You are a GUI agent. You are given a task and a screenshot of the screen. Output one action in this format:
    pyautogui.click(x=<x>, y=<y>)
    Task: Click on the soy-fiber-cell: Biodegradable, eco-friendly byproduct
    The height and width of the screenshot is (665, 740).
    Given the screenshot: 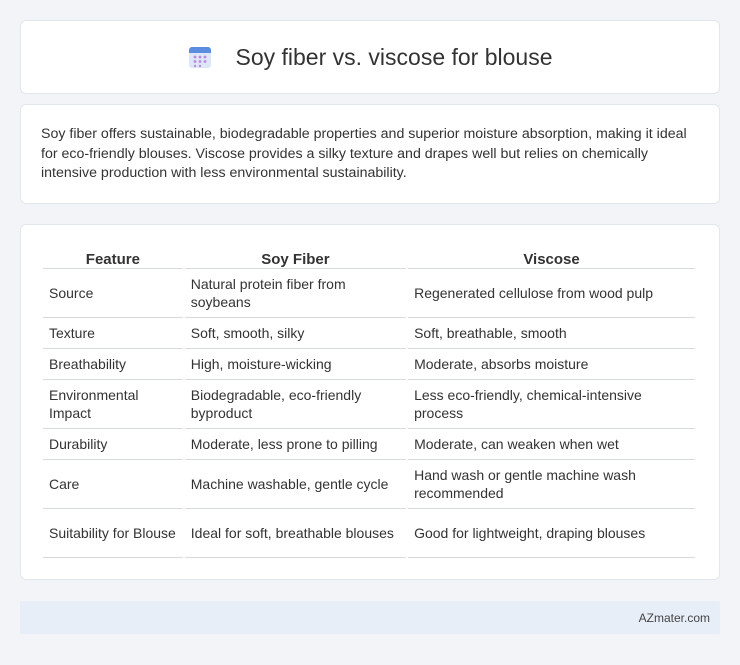 What is the action you would take?
    pyautogui.click(x=295, y=404)
    